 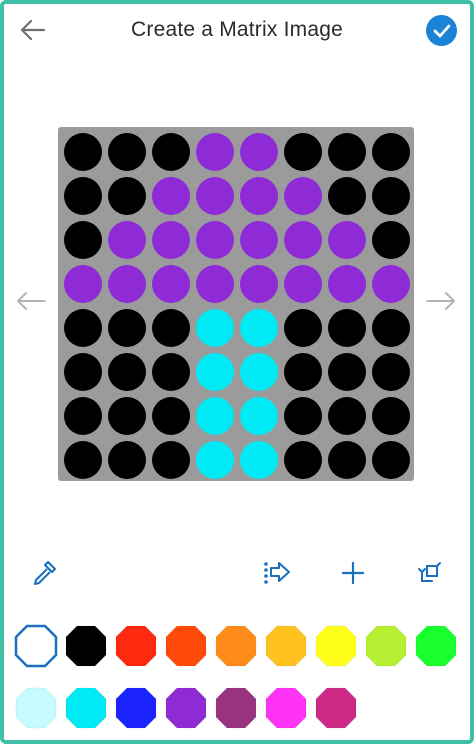 I want to click on eyedropper-button, so click(x=44, y=573).